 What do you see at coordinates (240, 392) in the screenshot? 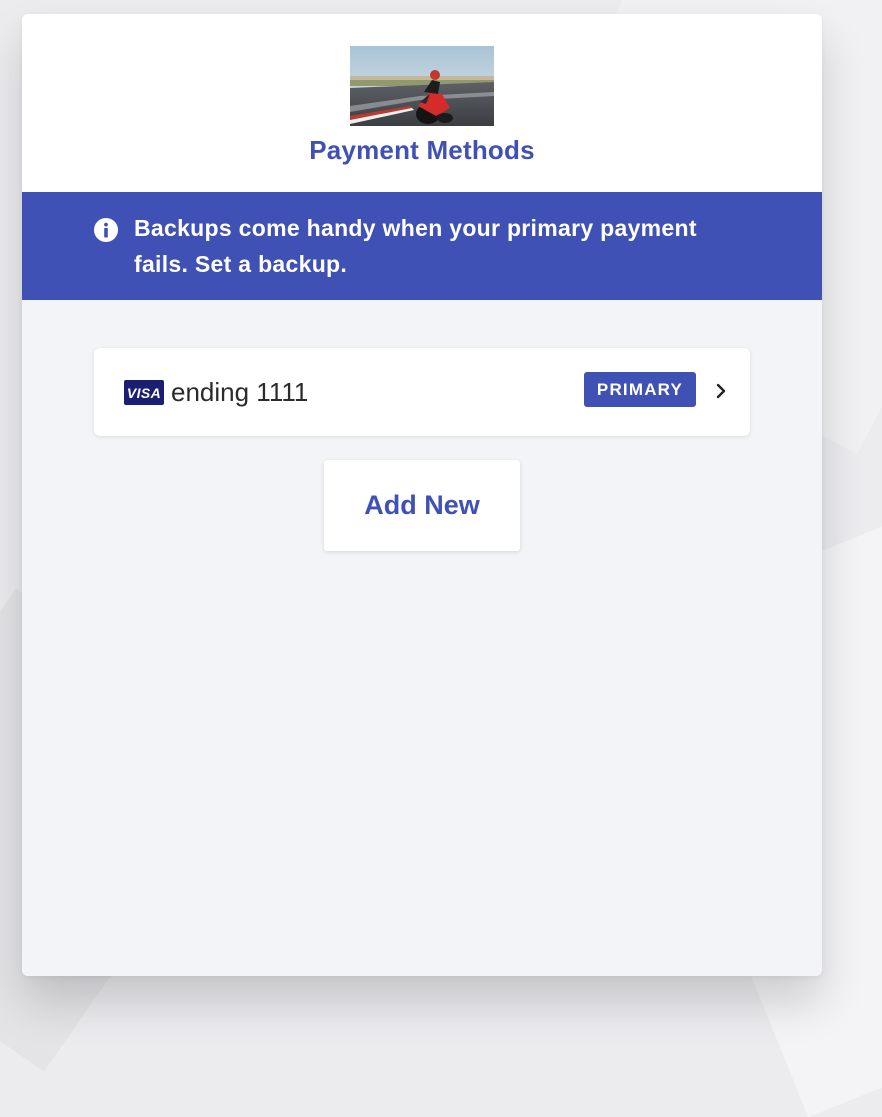
I see `card-ending-label: ending 1111` at bounding box center [240, 392].